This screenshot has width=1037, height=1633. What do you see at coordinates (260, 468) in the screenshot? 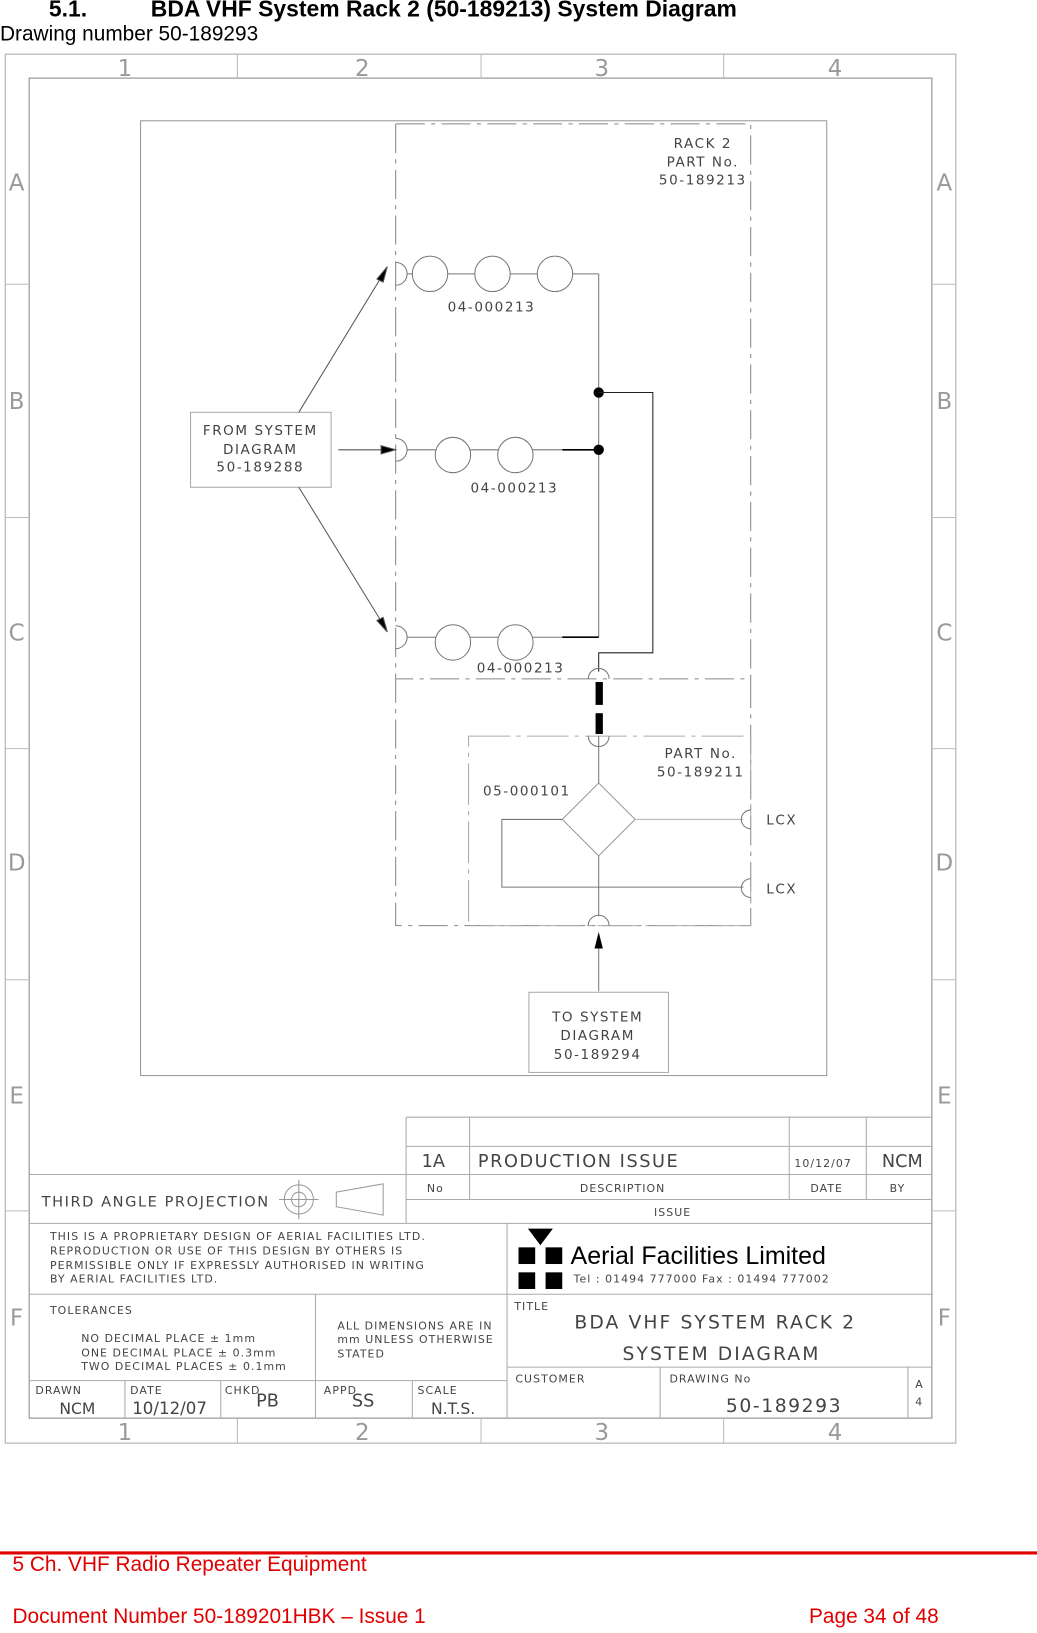
I see `from-box-text: 50-189288` at bounding box center [260, 468].